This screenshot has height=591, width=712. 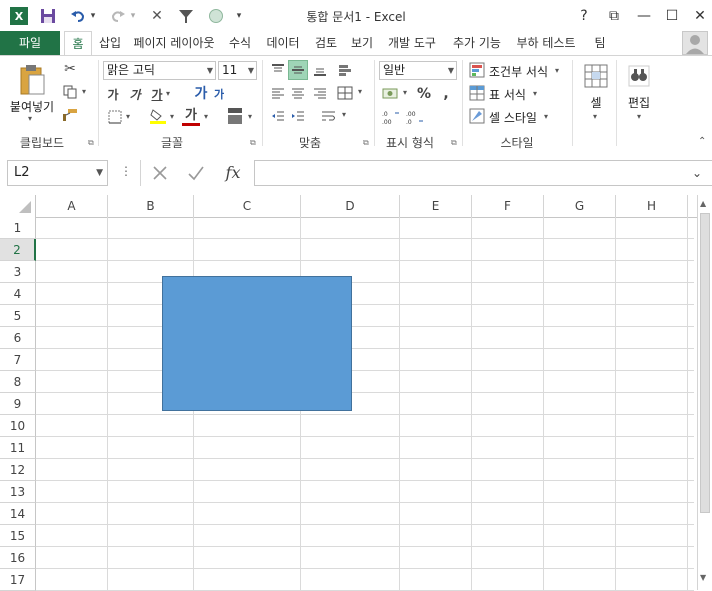 I want to click on tab-page-layout: 페이지 레이아웃, so click(x=174, y=43).